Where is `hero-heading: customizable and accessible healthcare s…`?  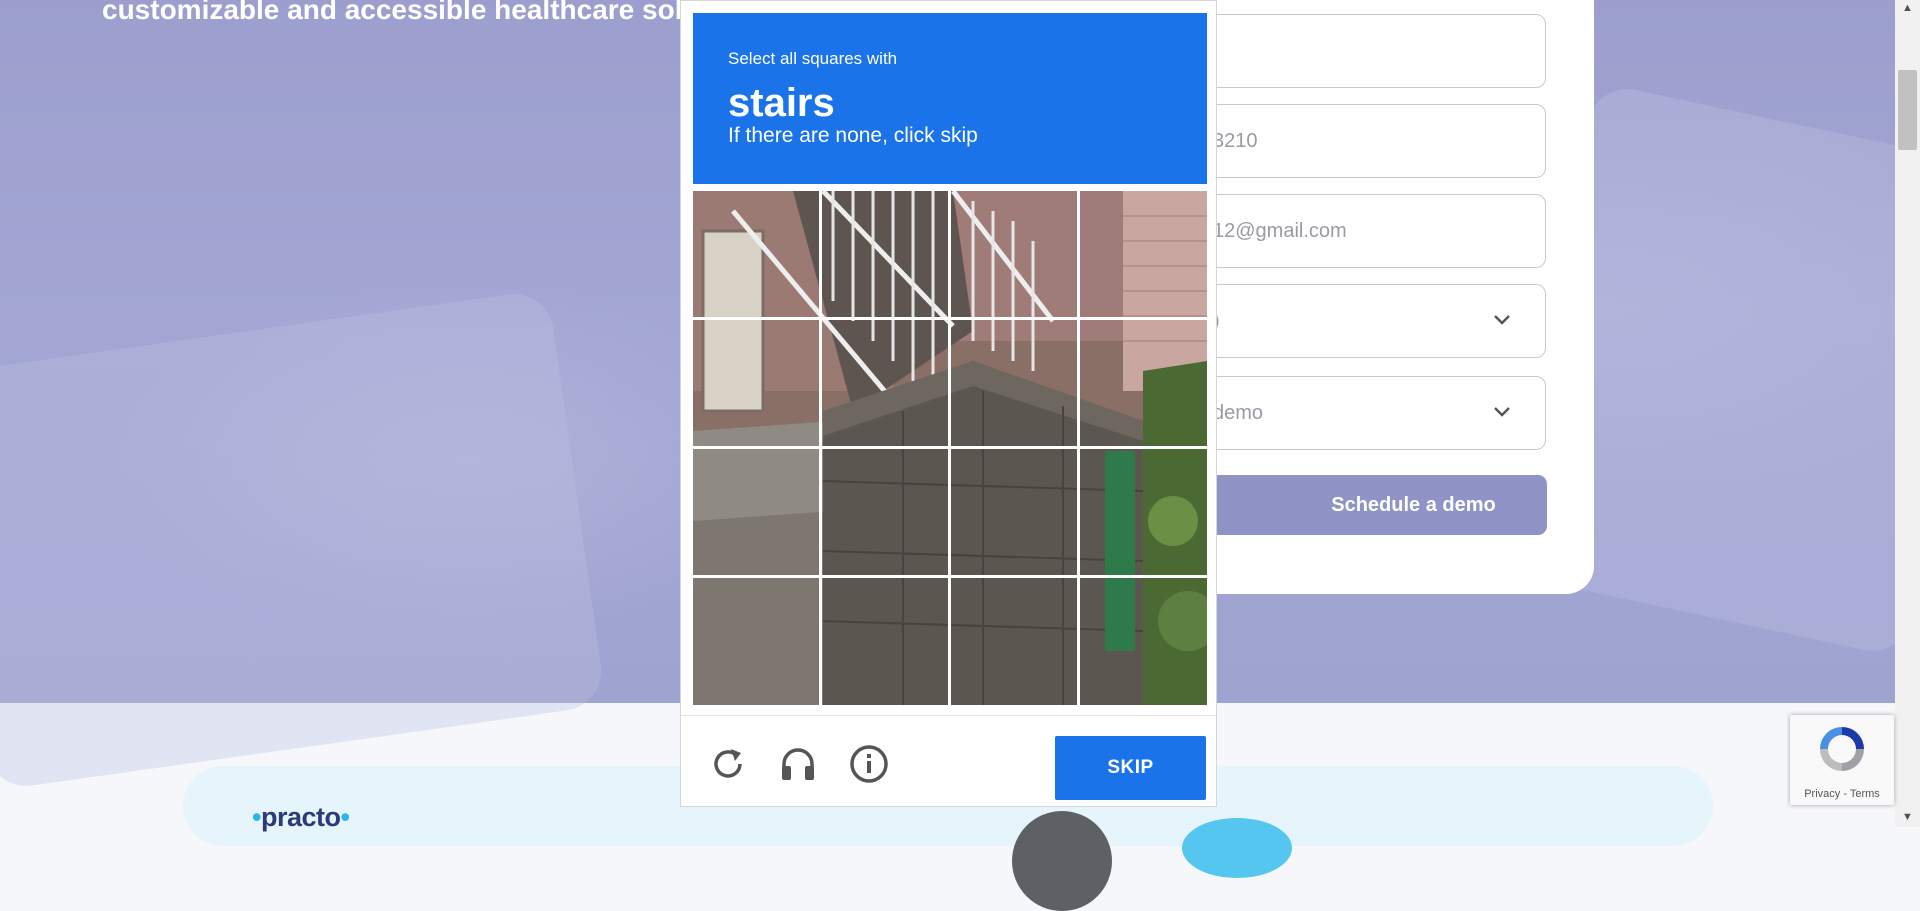 hero-heading: customizable and accessible healthcare s… is located at coordinates (401, 12).